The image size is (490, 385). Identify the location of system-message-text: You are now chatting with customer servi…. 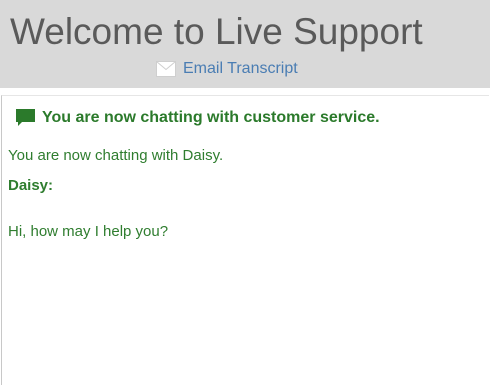
(211, 117).